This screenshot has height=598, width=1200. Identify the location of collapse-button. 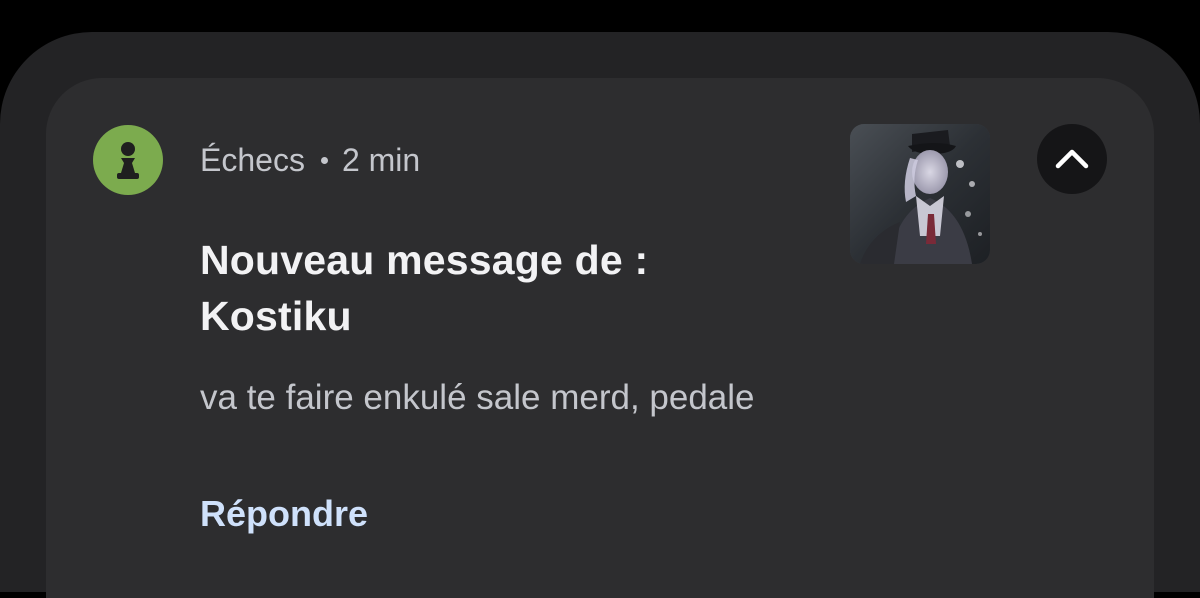
(1072, 159).